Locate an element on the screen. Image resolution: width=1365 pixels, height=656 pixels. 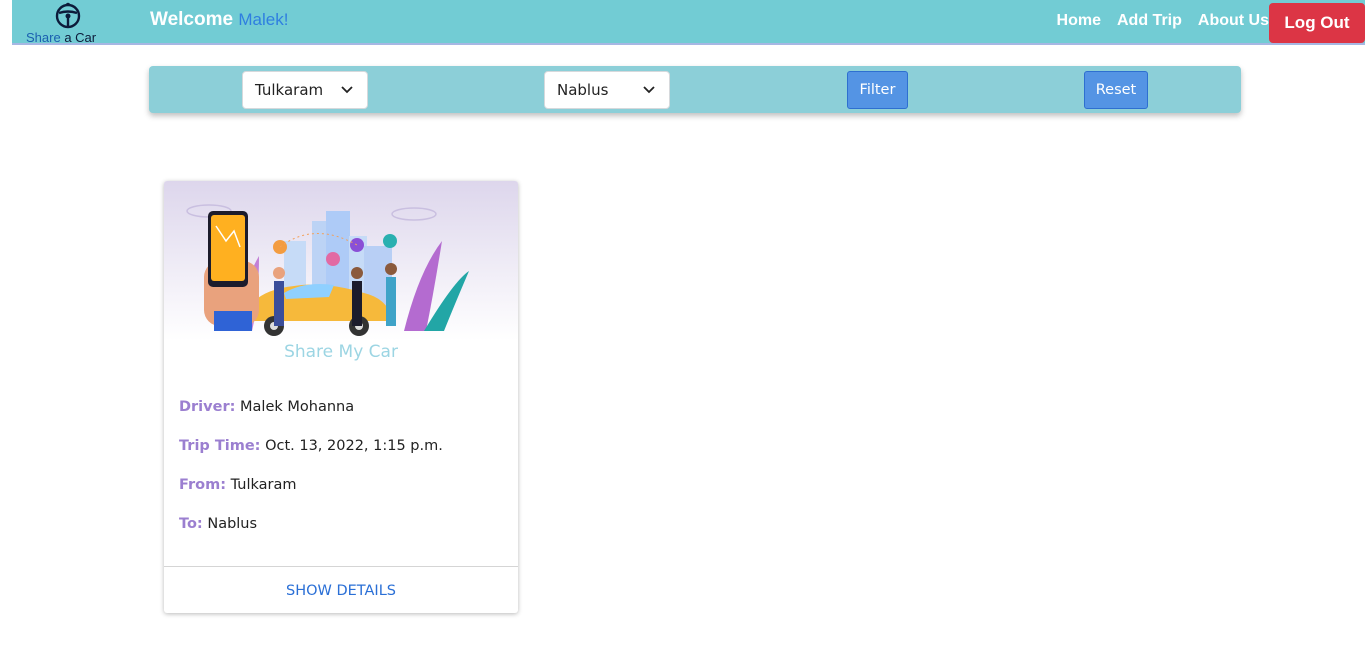
reset-button: Reset is located at coordinates (1116, 90).